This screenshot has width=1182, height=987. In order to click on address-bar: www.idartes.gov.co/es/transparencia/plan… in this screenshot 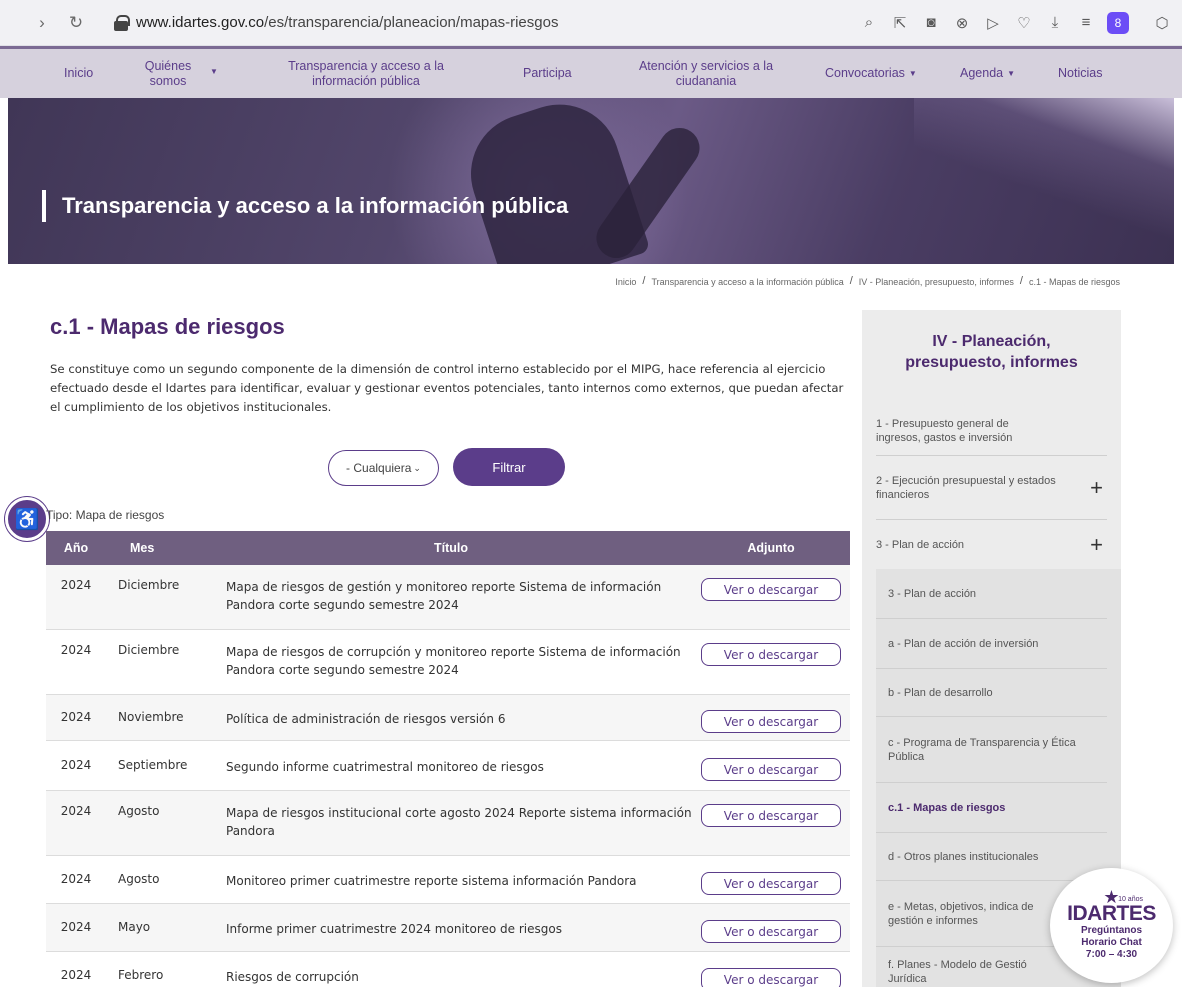, I will do `click(477, 23)`.